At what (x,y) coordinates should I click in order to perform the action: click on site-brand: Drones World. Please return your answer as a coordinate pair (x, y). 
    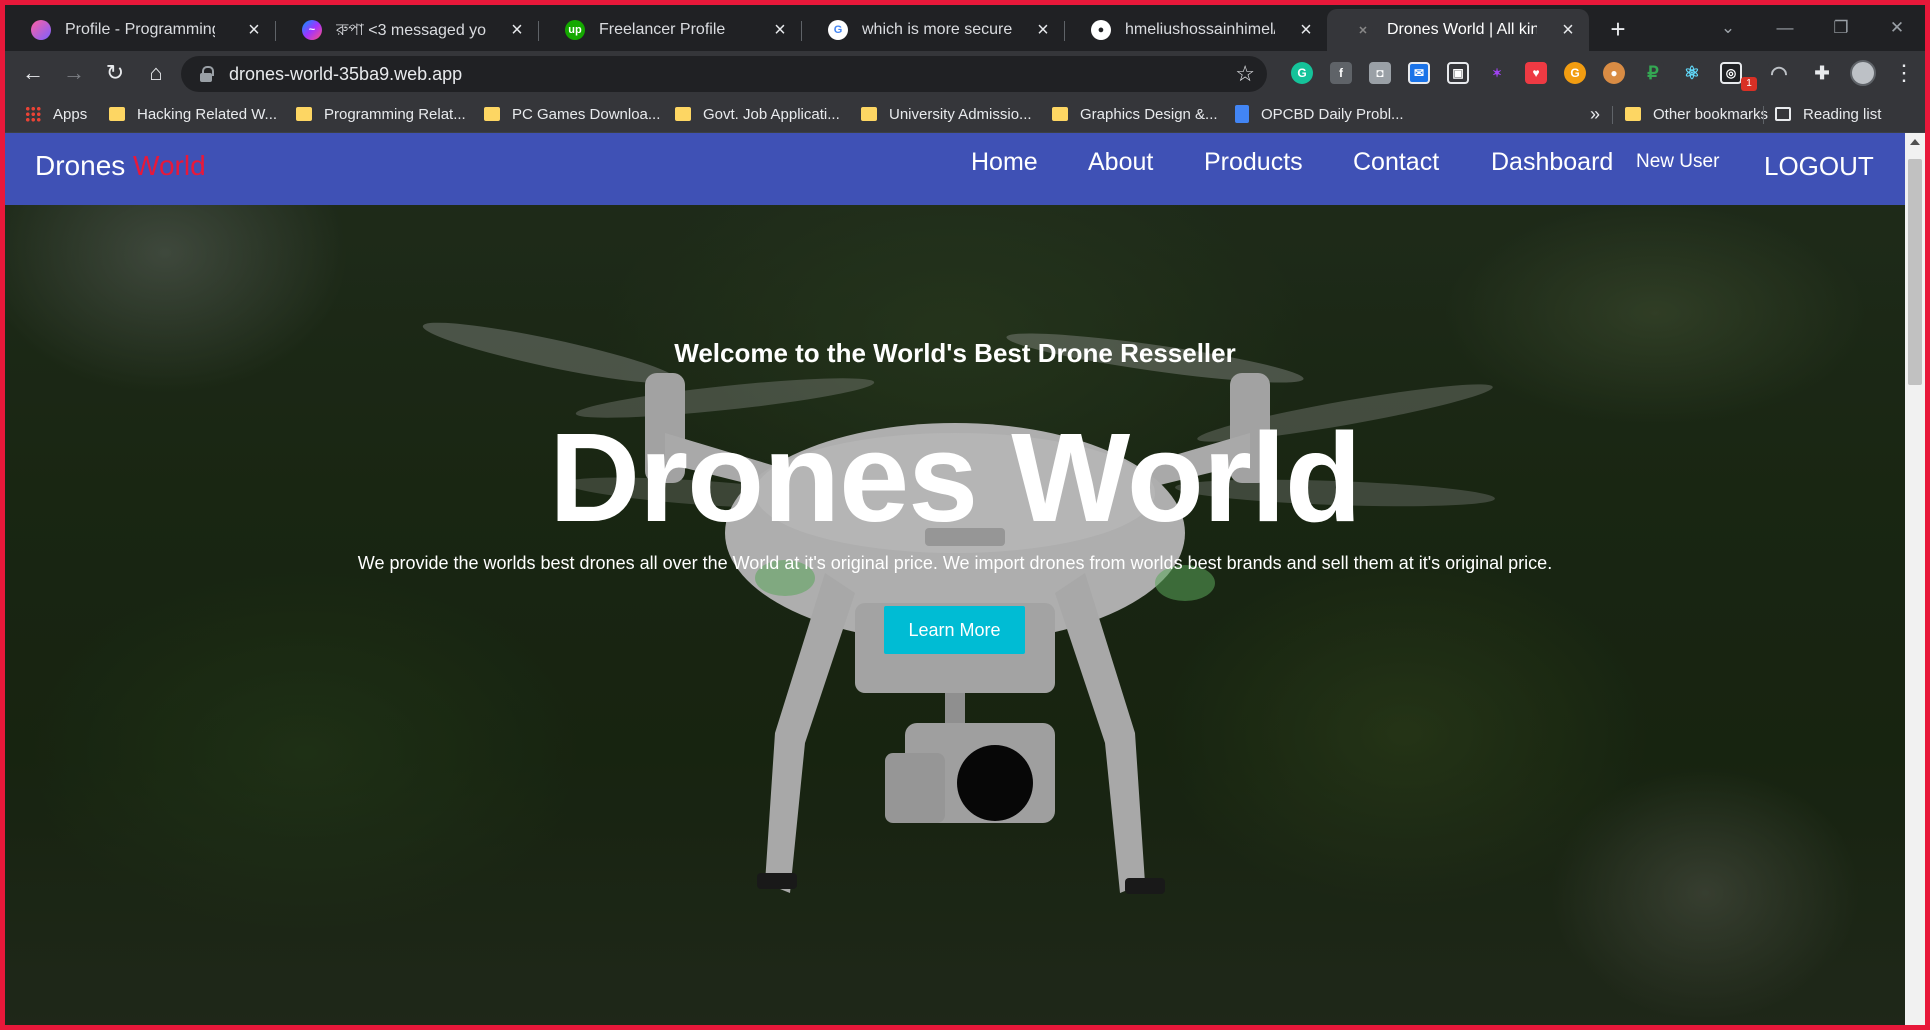
    Looking at the image, I should click on (120, 166).